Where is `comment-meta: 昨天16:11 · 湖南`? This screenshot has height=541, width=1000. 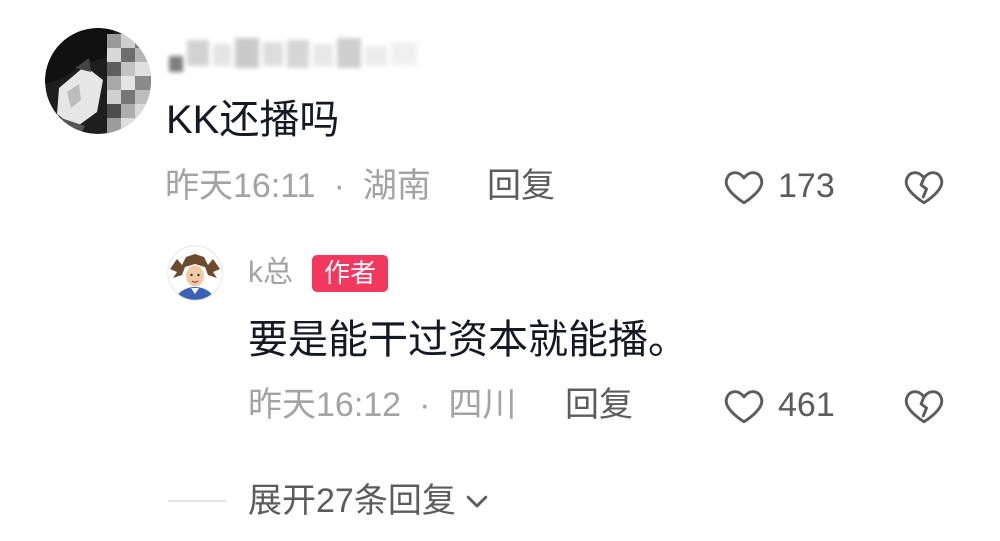
comment-meta: 昨天16:11 · 湖南 is located at coordinates (298, 186).